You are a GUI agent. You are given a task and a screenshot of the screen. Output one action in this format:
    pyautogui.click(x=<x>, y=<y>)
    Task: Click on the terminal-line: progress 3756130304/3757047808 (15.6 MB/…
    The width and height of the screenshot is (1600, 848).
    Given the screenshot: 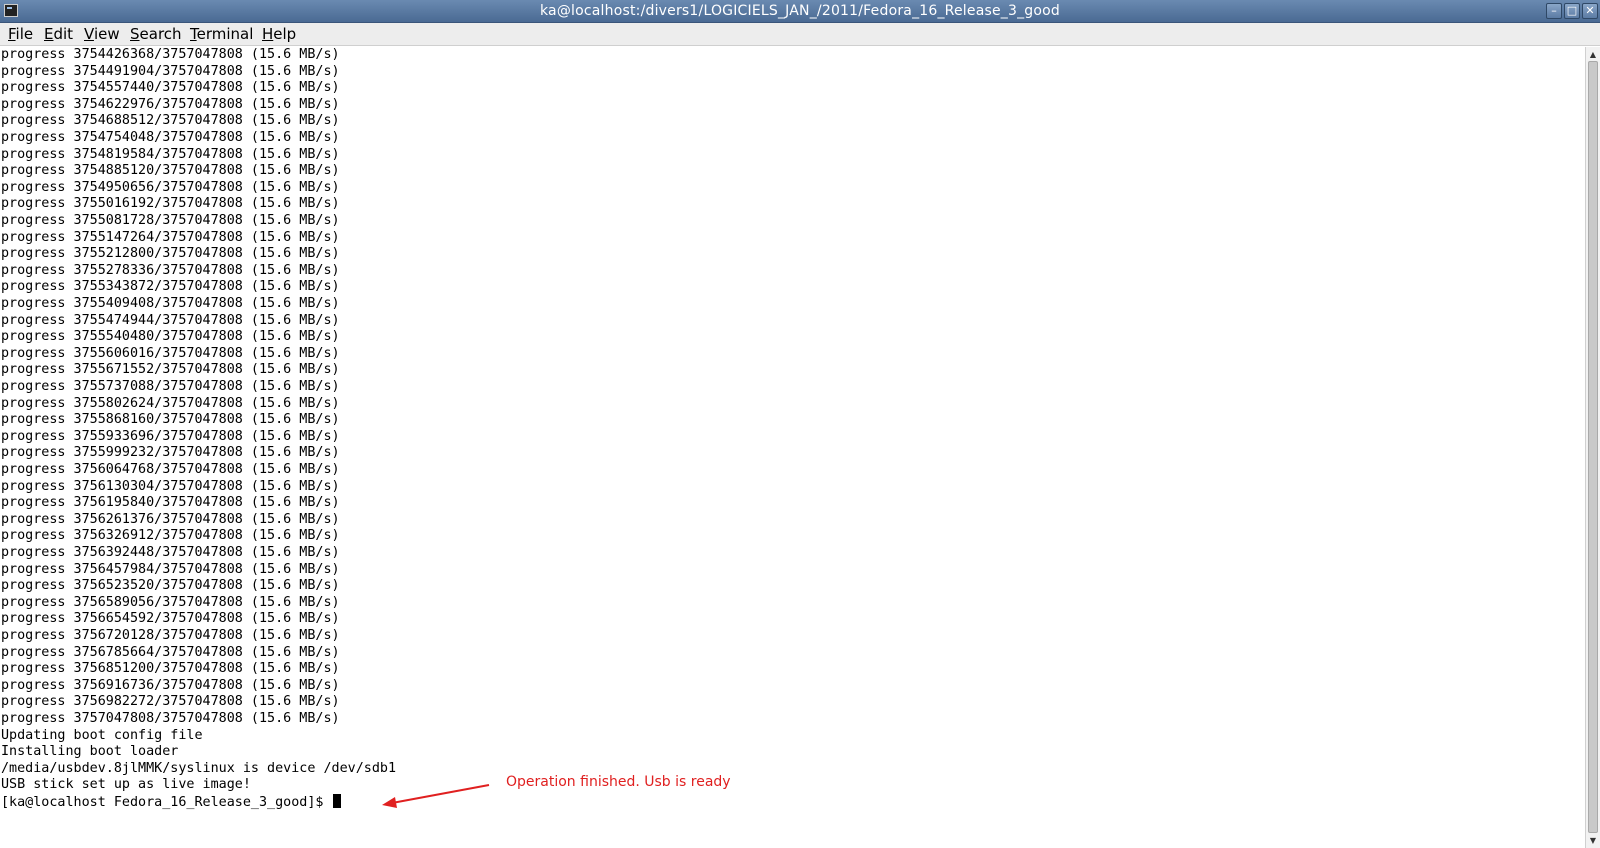 What is the action you would take?
    pyautogui.click(x=170, y=486)
    